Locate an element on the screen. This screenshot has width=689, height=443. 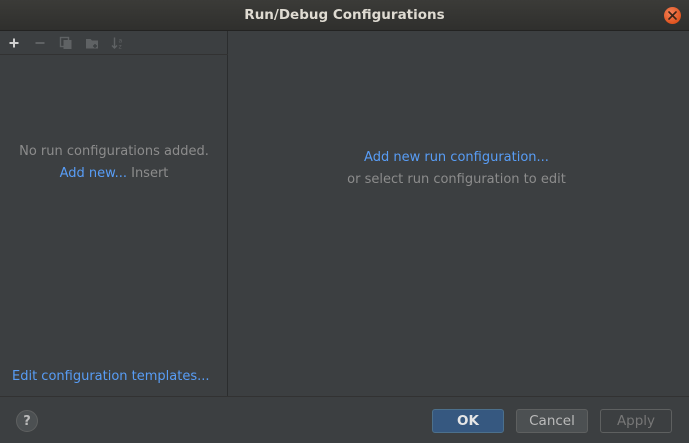
remove-icon is located at coordinates (40, 43).